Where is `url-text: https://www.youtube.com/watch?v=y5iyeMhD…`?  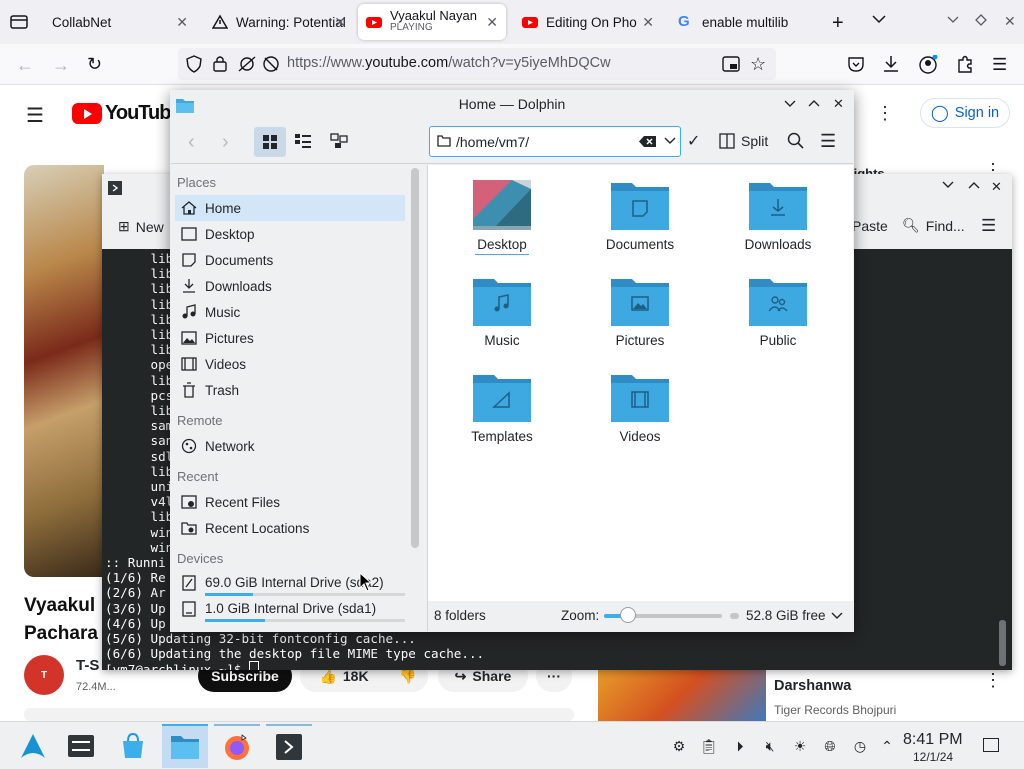 url-text: https://www.youtube.com/watch?v=y5iyeMhD… is located at coordinates (449, 63).